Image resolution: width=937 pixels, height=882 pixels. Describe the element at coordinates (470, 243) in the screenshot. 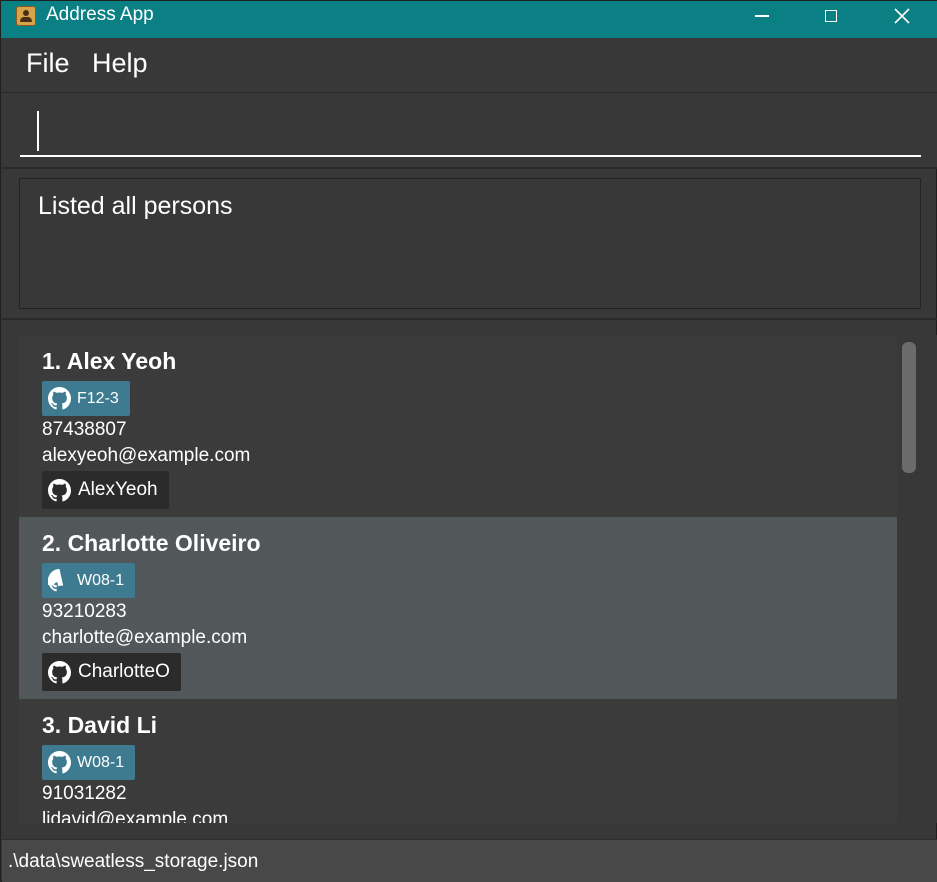

I see `result-display: Listed all persons` at that location.